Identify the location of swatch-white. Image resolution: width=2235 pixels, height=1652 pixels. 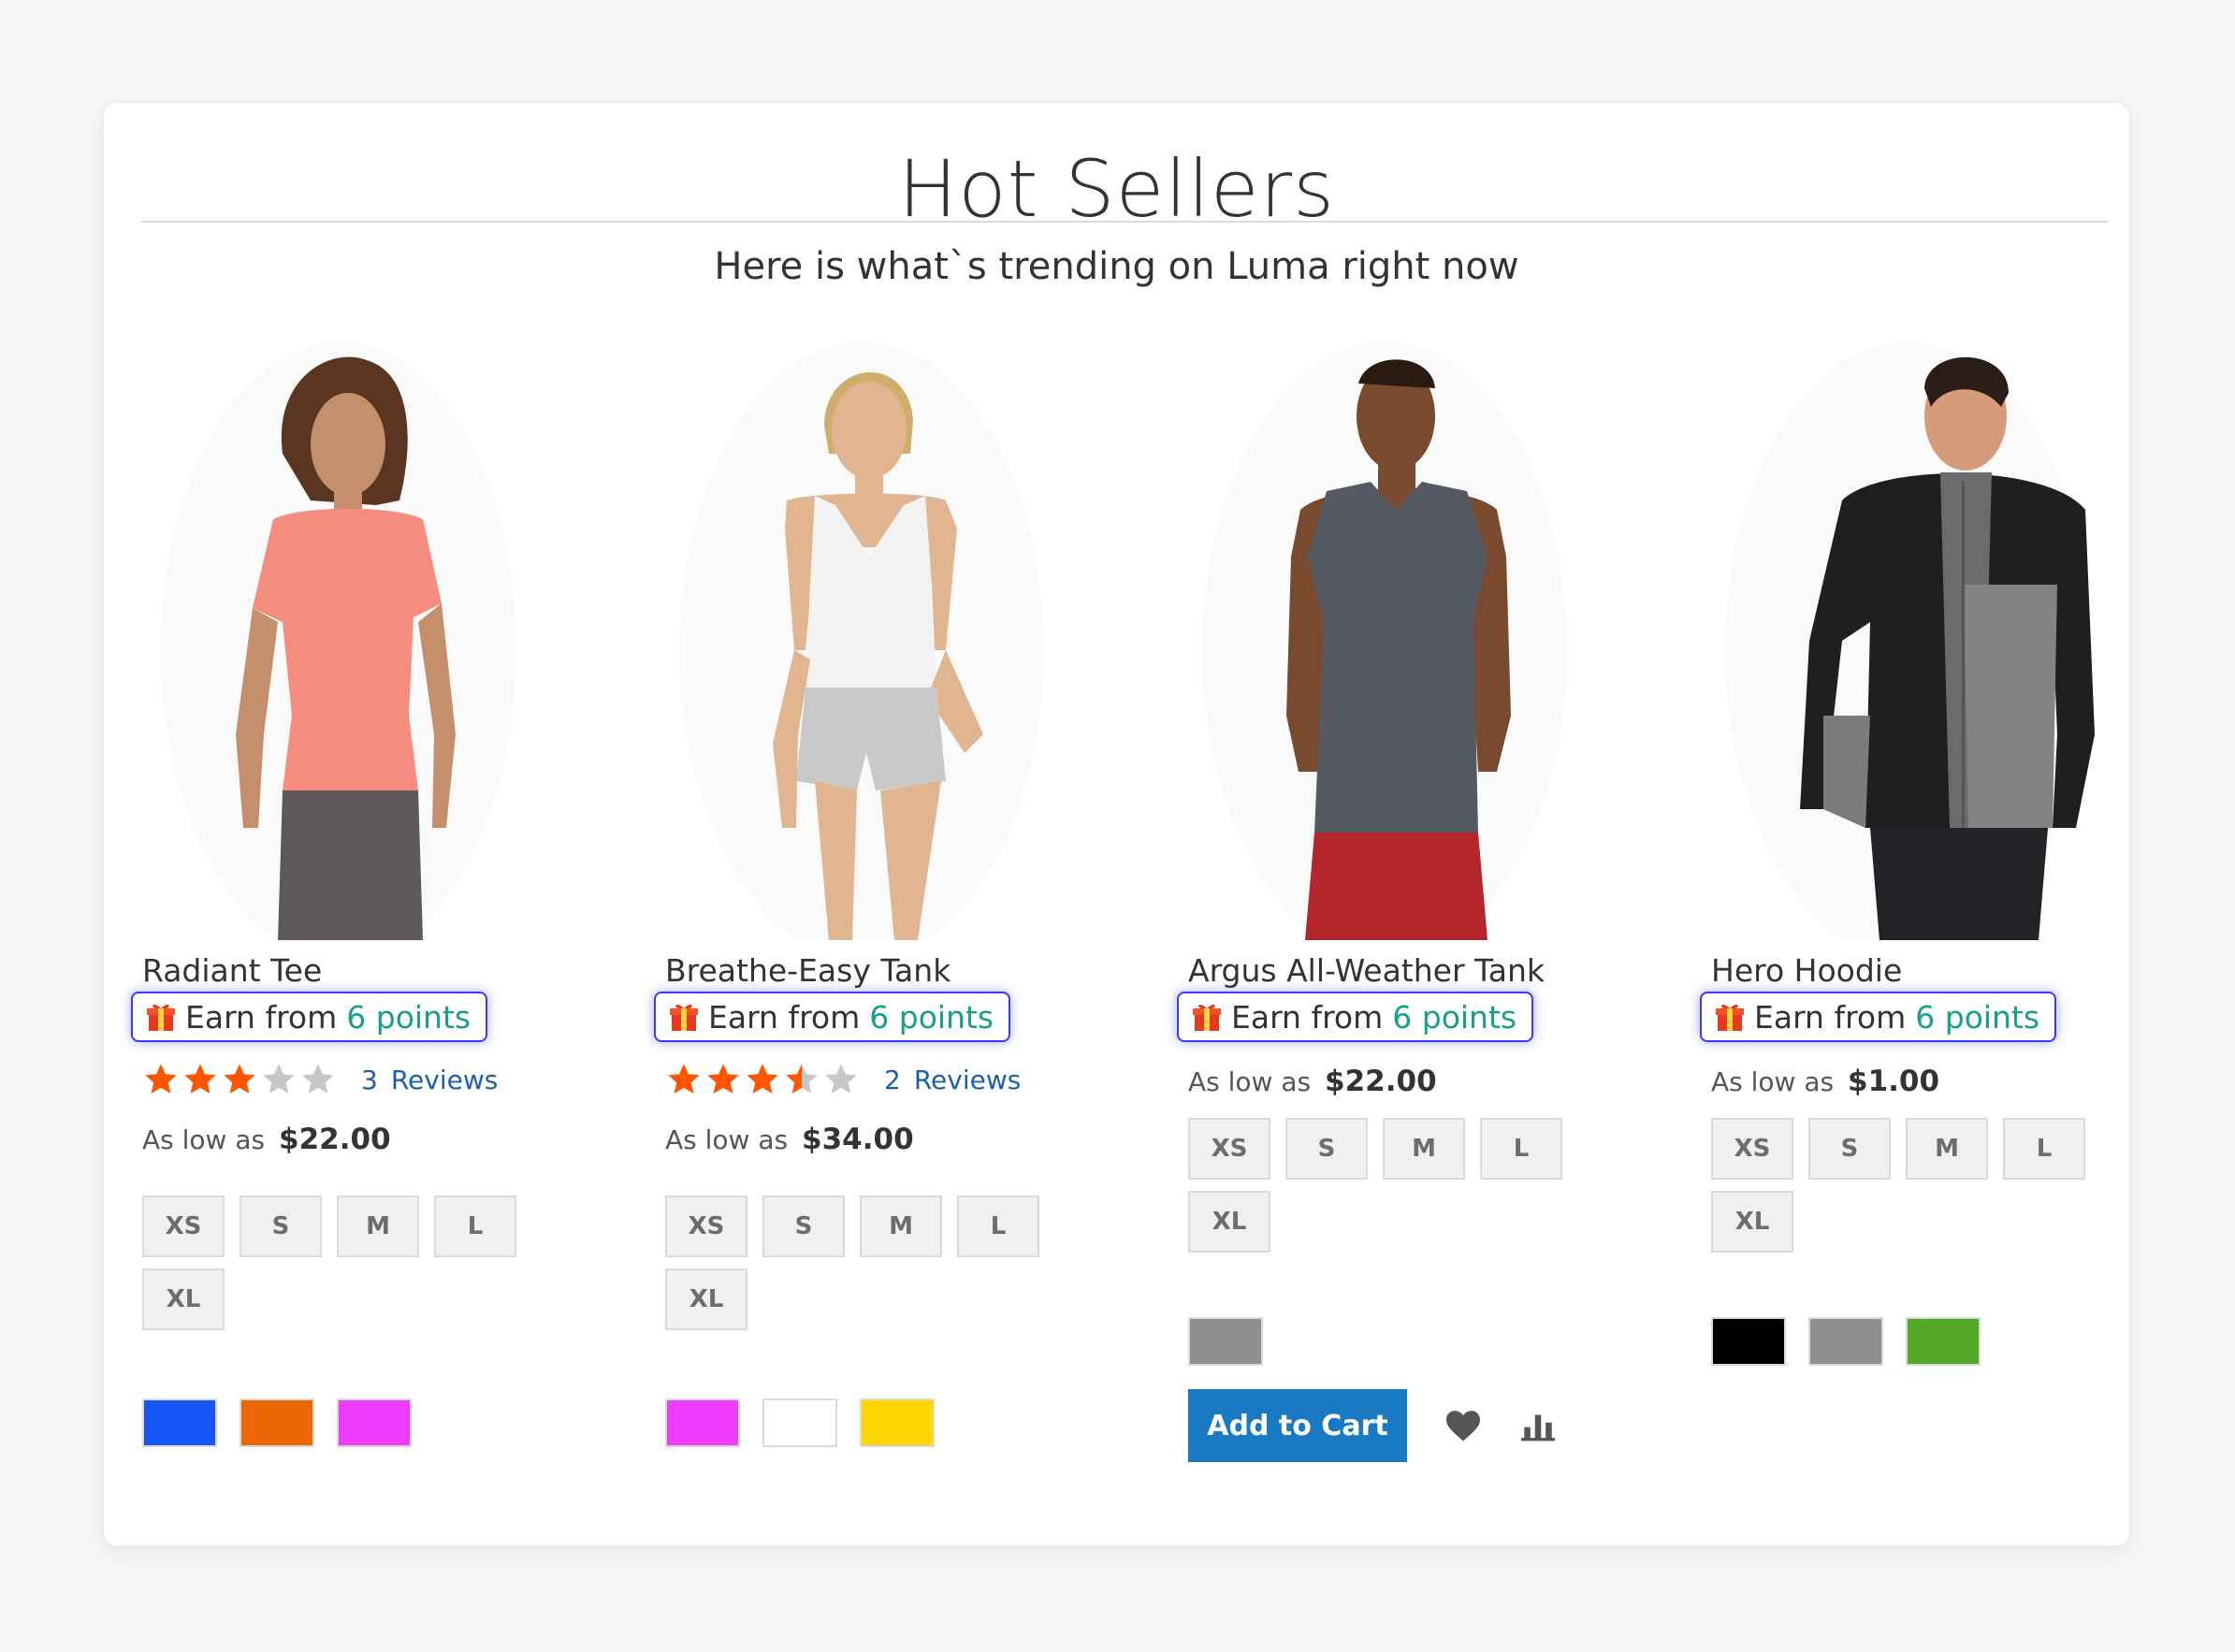
(800, 1422).